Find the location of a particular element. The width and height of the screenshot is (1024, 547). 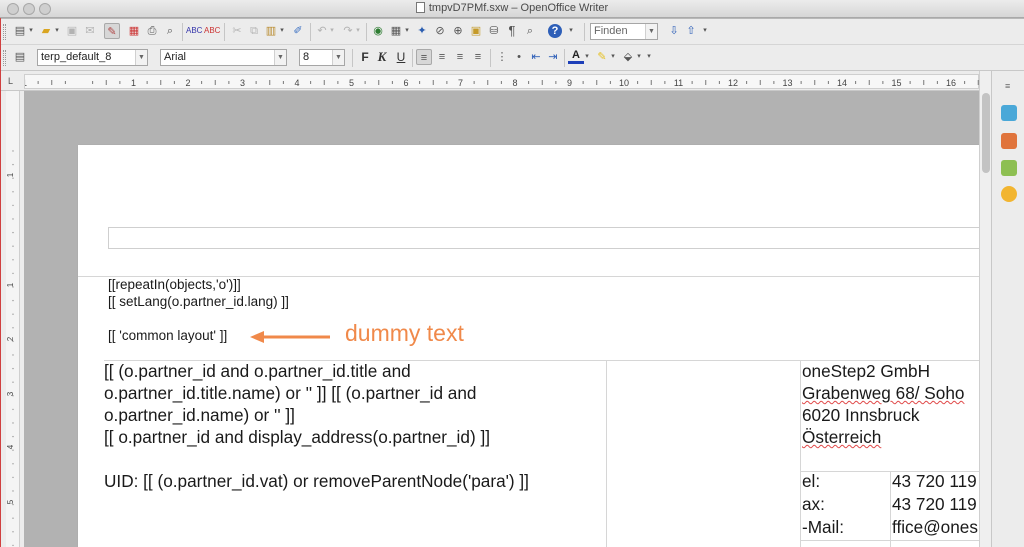

new-document-icon: ▤ is located at coordinates (20, 31).